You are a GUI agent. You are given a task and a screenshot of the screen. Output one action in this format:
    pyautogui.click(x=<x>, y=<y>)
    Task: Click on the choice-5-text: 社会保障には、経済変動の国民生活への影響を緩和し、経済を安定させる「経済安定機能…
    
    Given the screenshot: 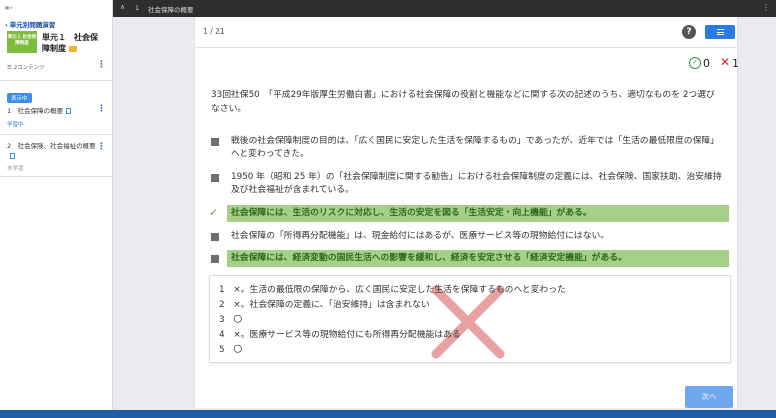 What is the action you would take?
    pyautogui.click(x=429, y=258)
    